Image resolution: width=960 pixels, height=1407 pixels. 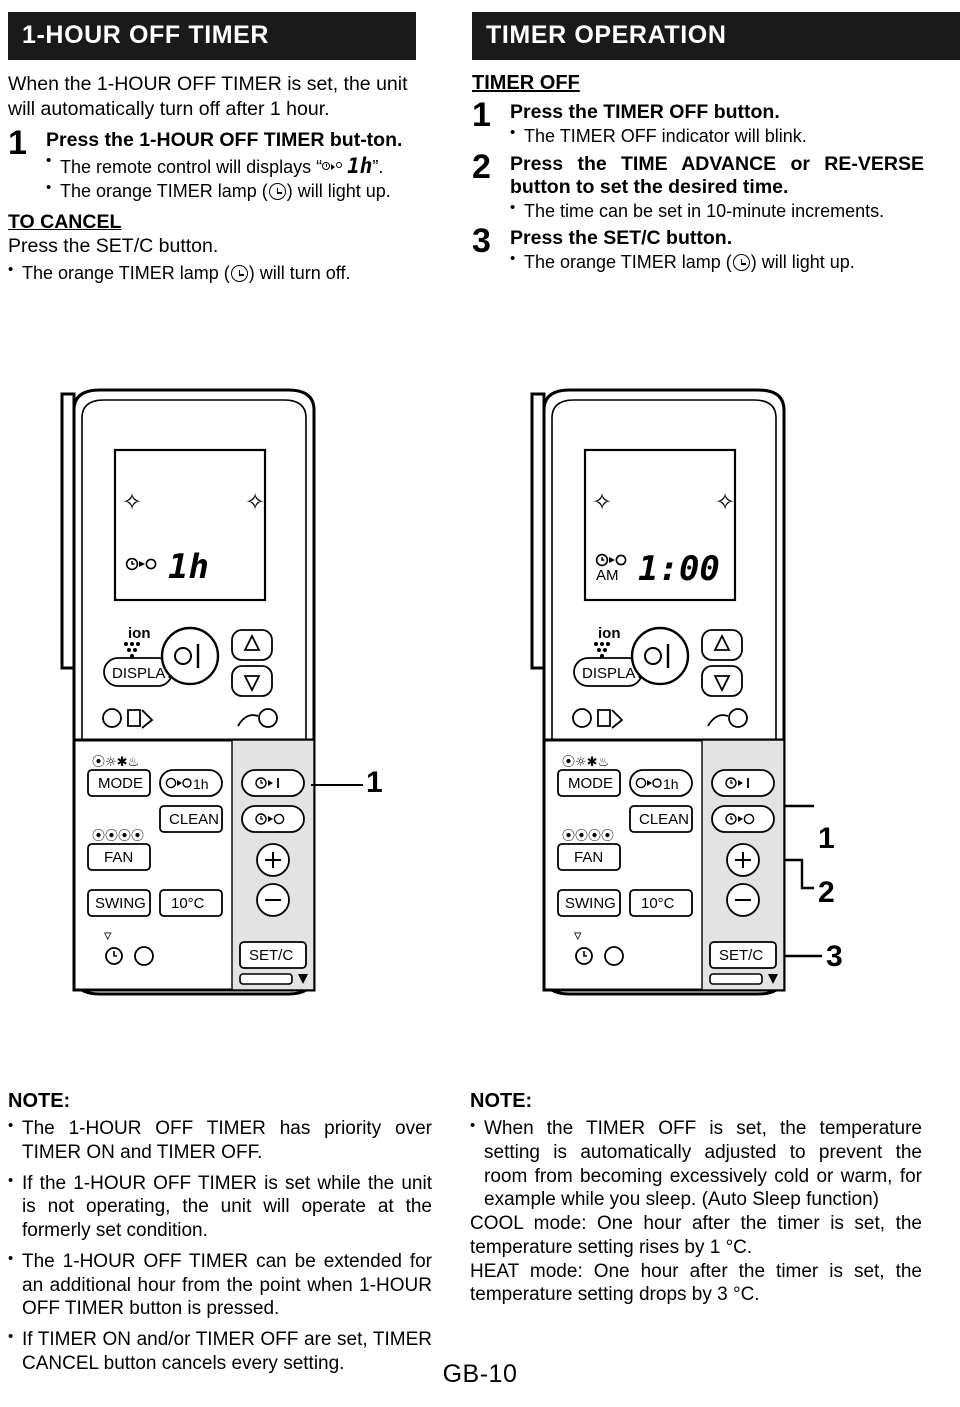 I want to click on to-cancel-instruction: Press the SET/C button., so click(x=113, y=245).